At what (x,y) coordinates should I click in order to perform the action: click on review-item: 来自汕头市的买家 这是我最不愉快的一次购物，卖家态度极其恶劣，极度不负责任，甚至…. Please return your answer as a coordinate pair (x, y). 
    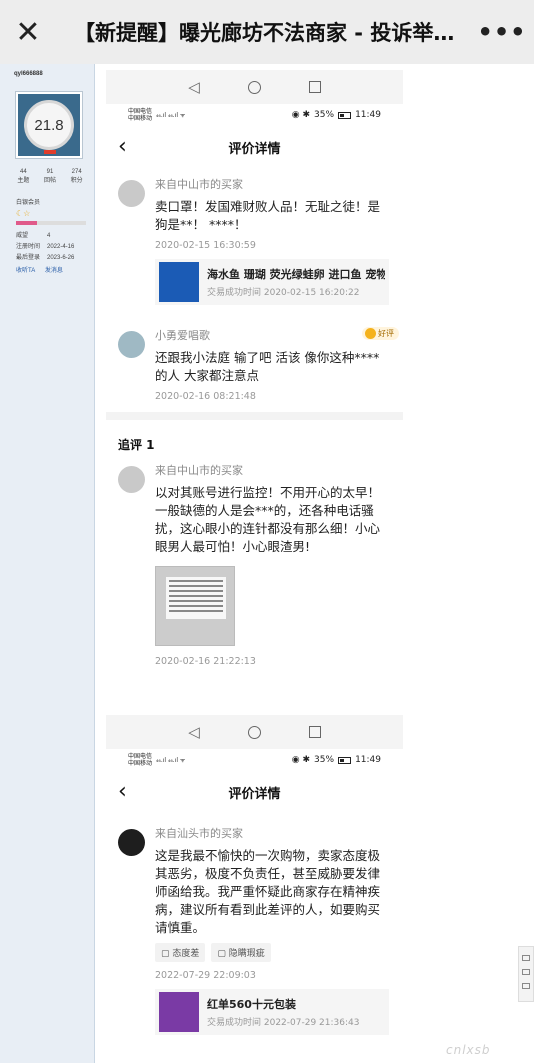
    Looking at the image, I should click on (254, 930).